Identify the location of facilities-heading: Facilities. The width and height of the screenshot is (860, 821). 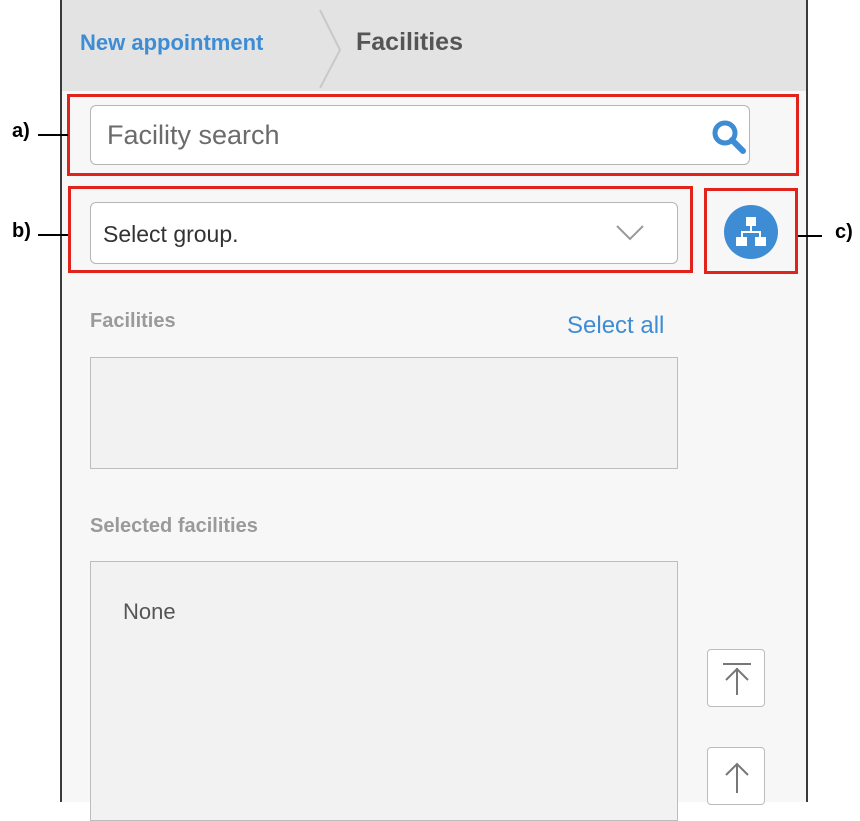
(133, 321).